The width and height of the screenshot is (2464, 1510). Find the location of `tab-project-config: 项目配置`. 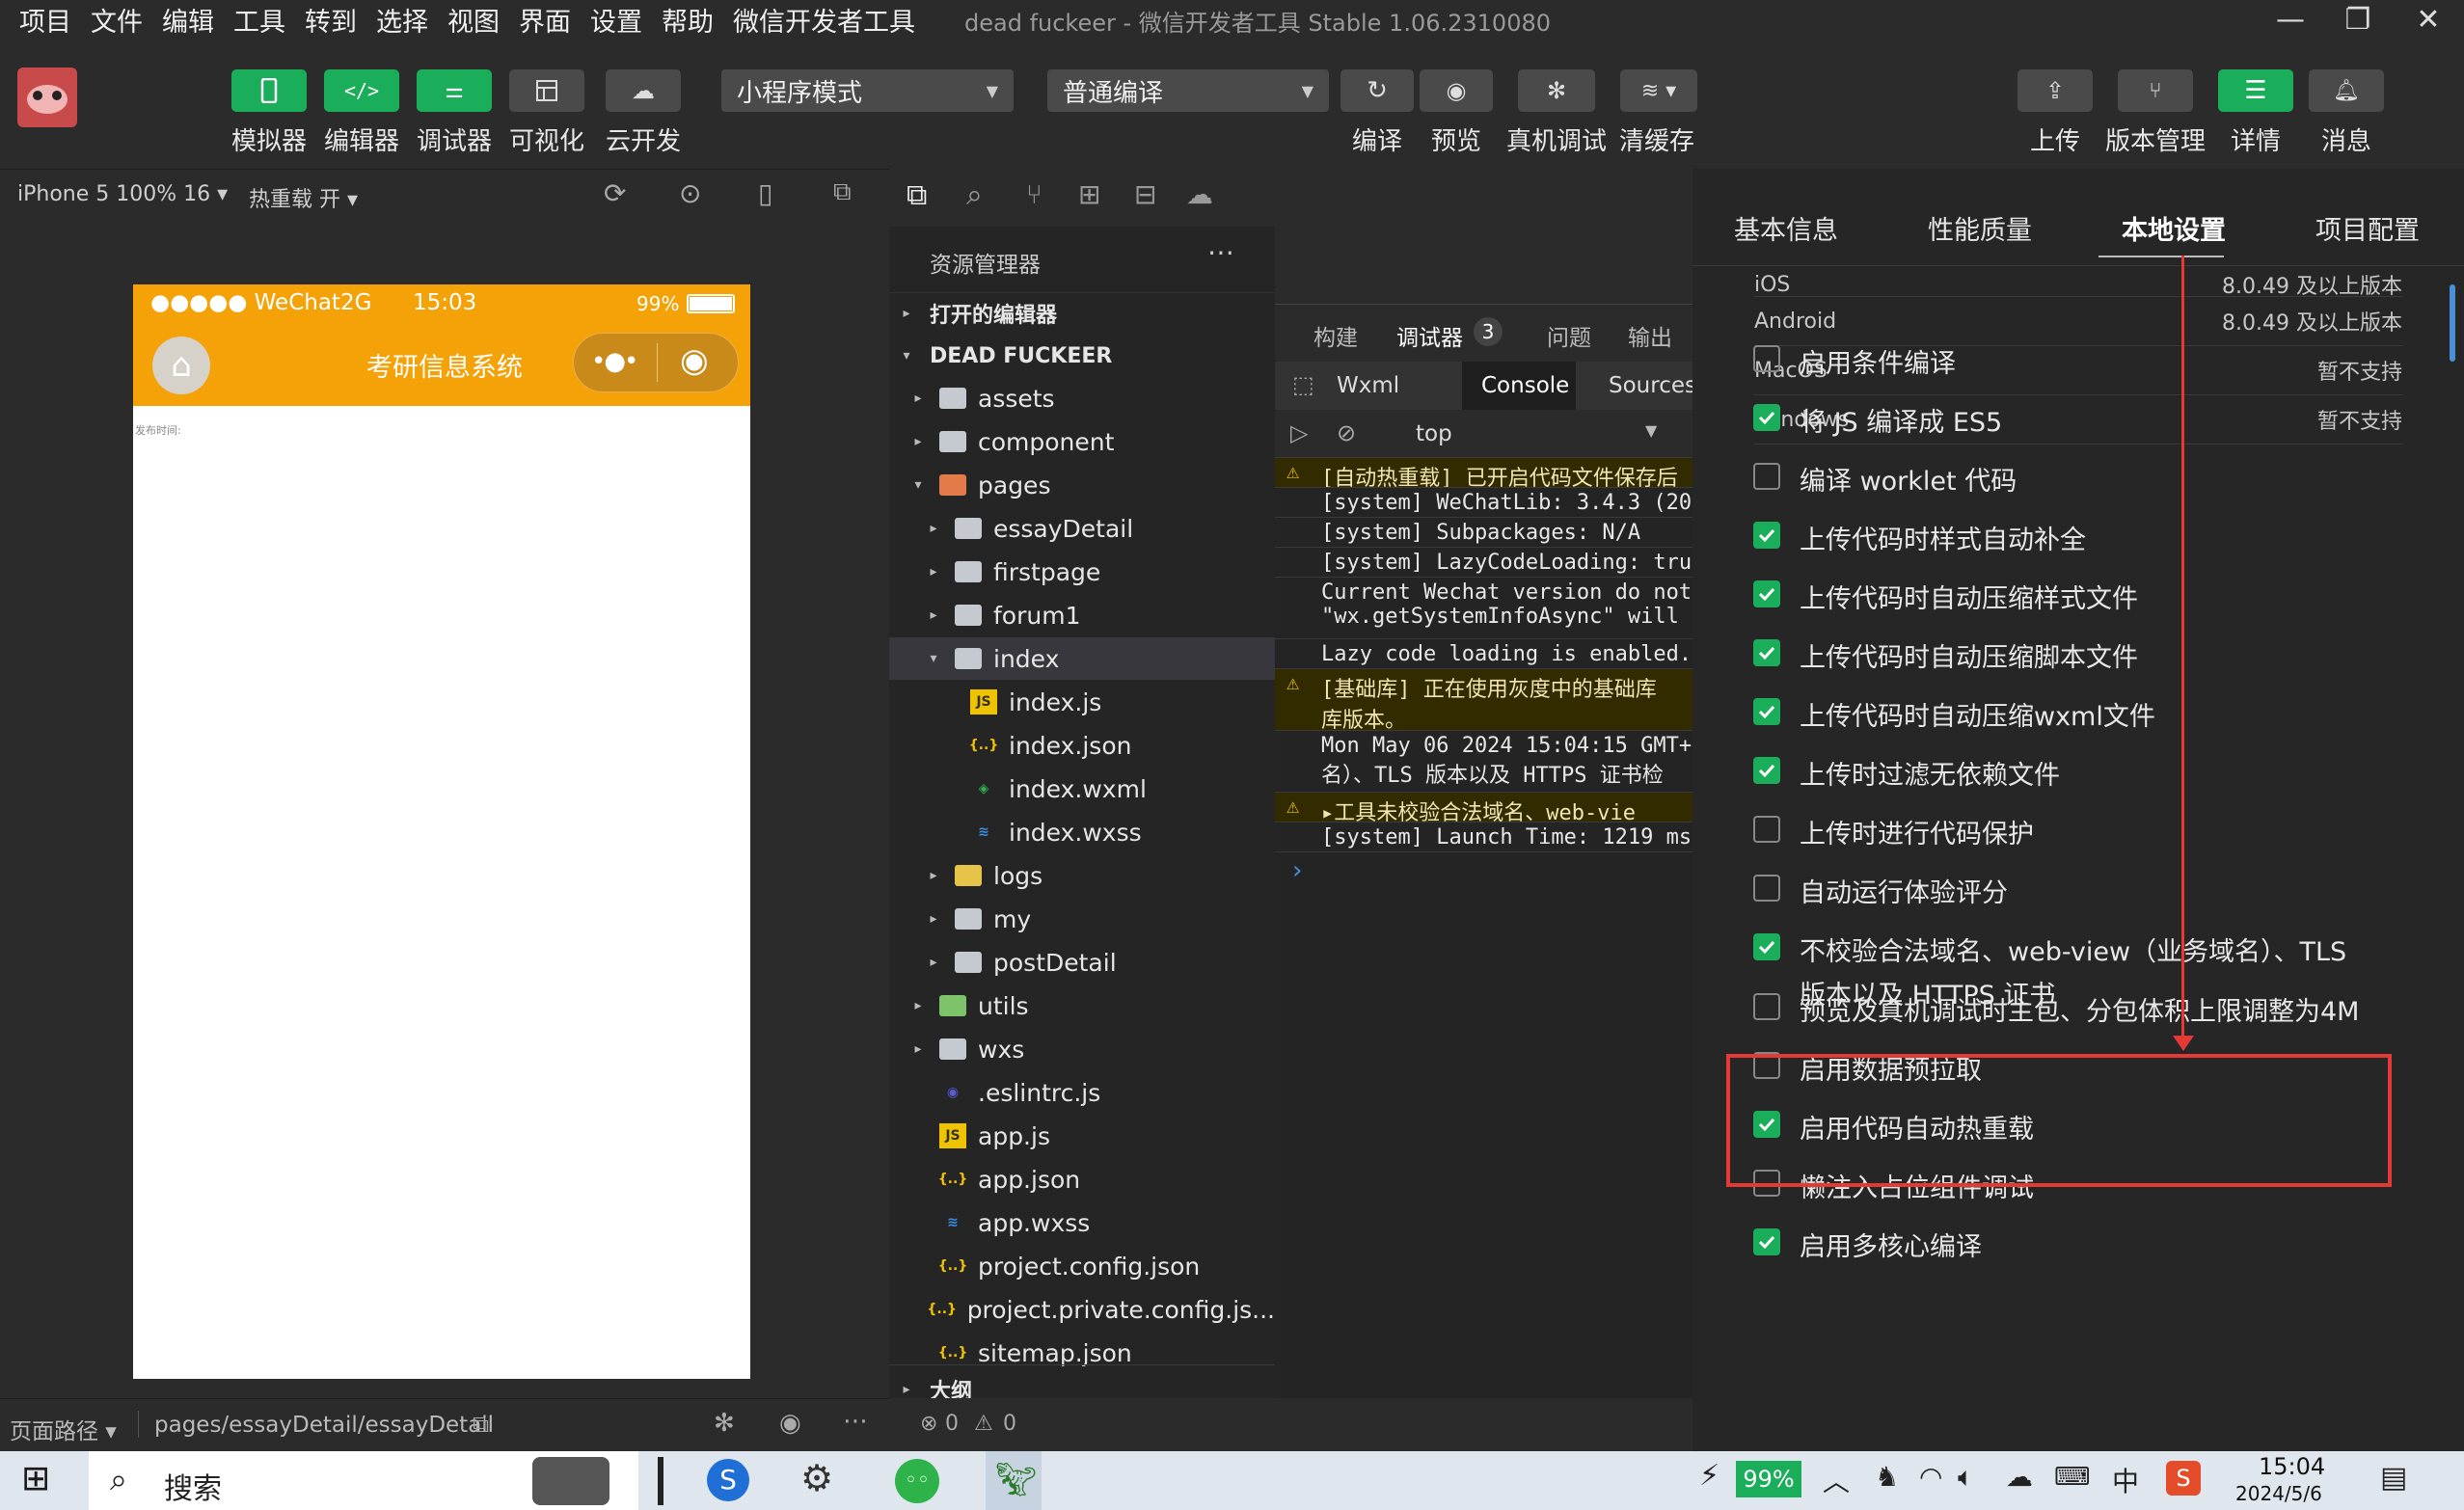

tab-project-config: 项目配置 is located at coordinates (2367, 228).